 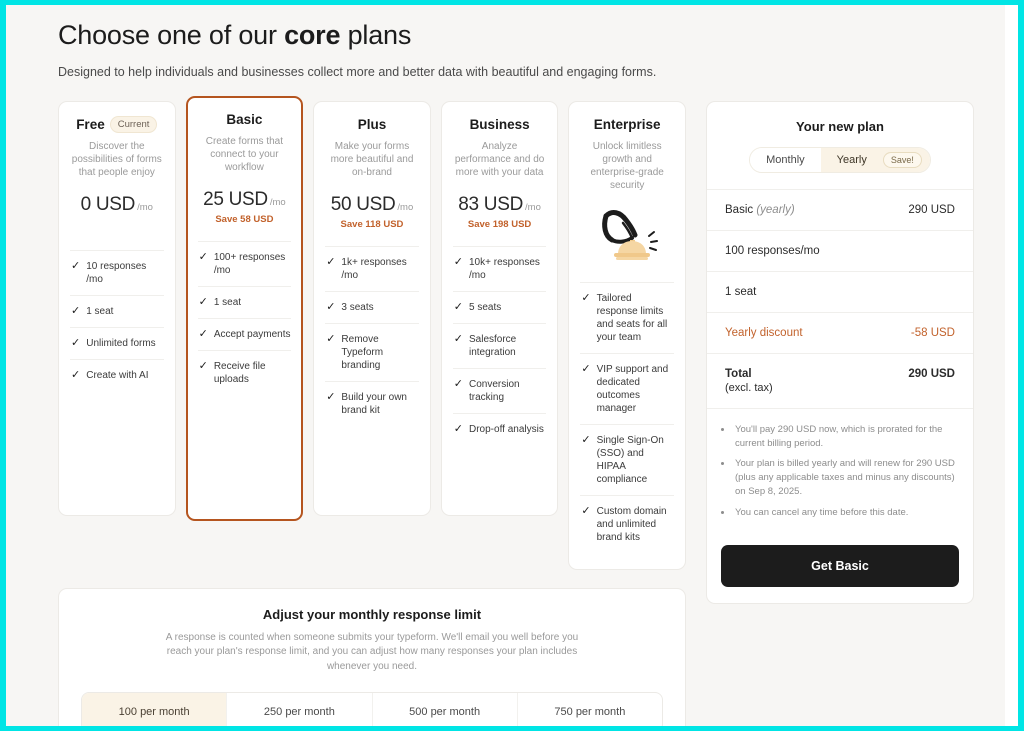 What do you see at coordinates (506, 429) in the screenshot?
I see `plan-feature-label: Drop-off analysis` at bounding box center [506, 429].